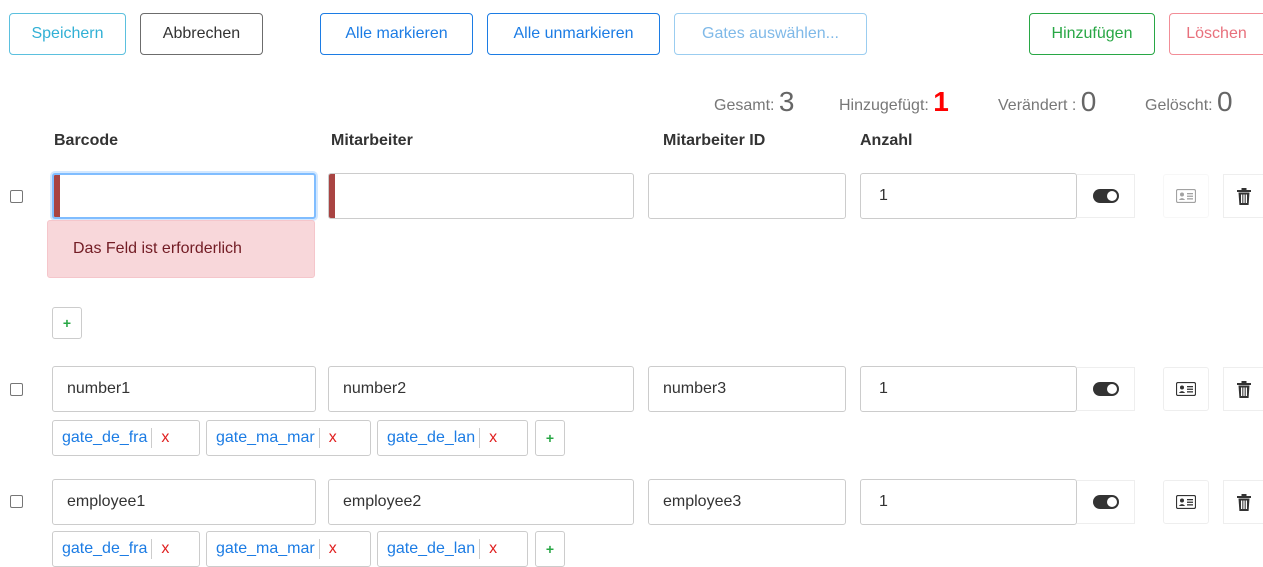 This screenshot has width=1263, height=567. I want to click on select-all-button: Alle markieren, so click(396, 34).